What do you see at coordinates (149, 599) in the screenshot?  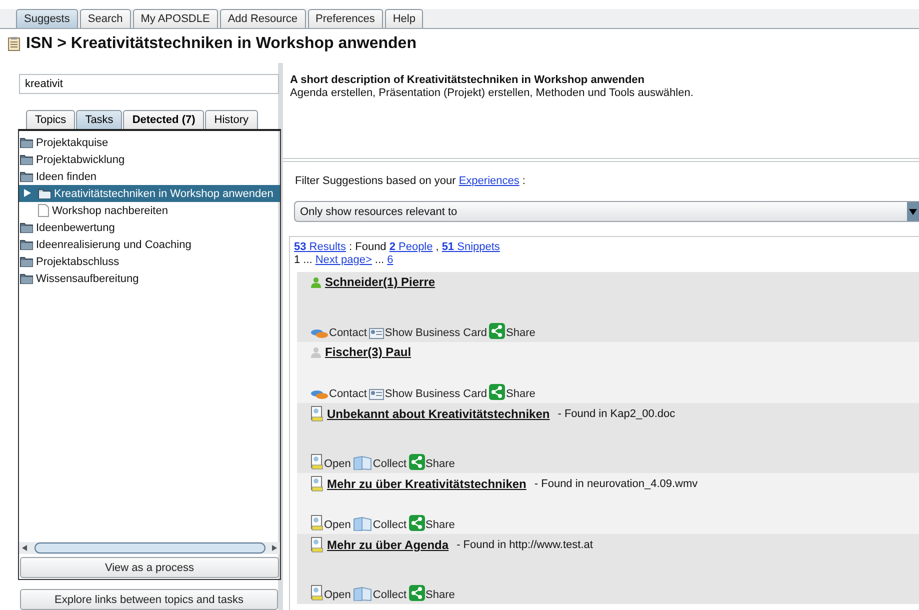 I see `explore-links-button: Explore links between topics and tasks` at bounding box center [149, 599].